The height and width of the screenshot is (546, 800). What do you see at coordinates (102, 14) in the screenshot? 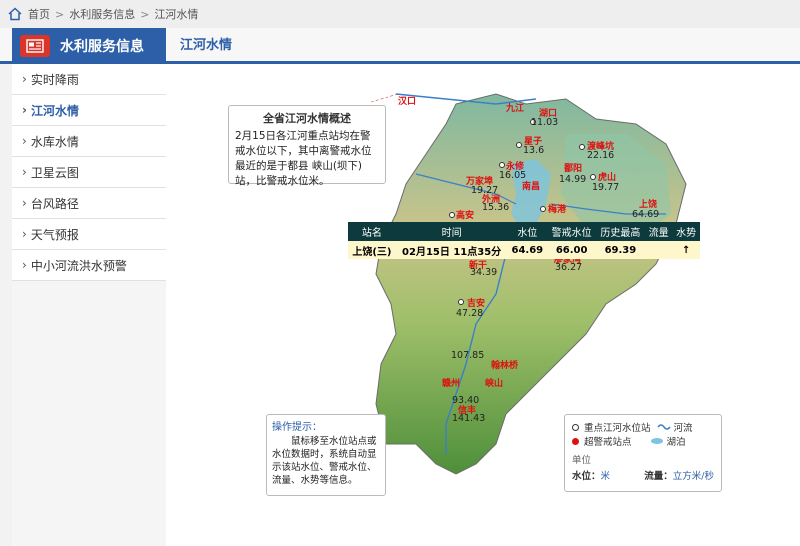
I see `breadcrumb-section-link: 水利服务信息` at bounding box center [102, 14].